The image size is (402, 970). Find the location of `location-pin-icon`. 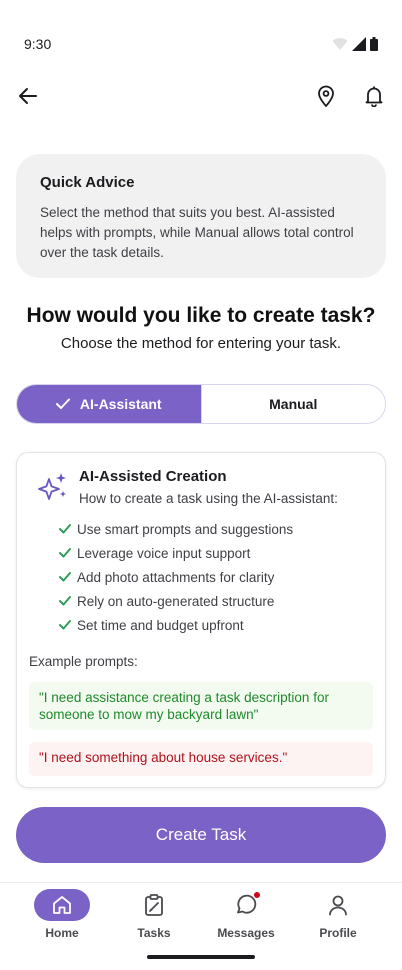

location-pin-icon is located at coordinates (326, 96).